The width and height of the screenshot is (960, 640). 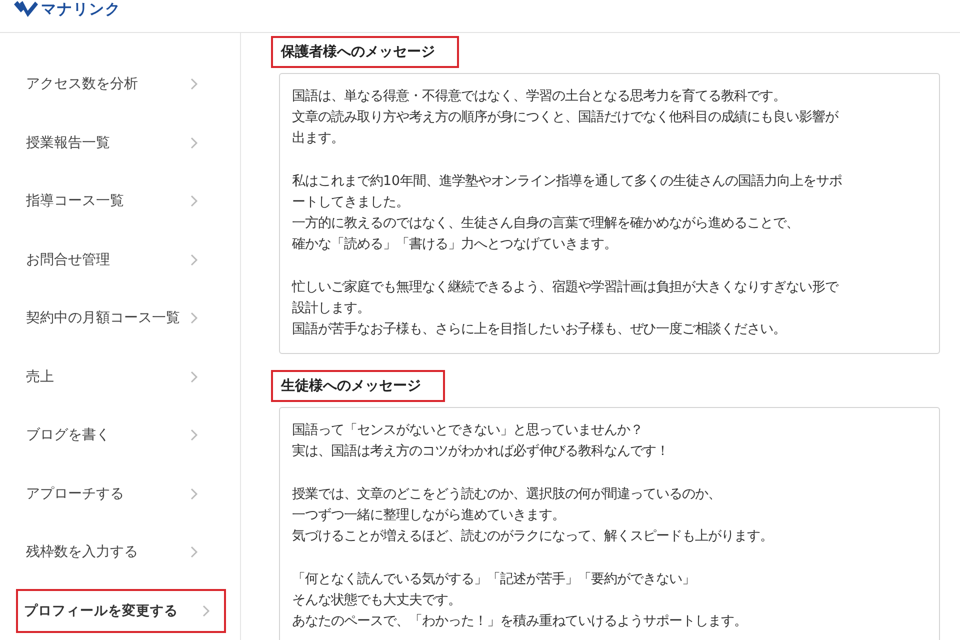 What do you see at coordinates (365, 52) in the screenshot?
I see `section-heading: 保護者様へのメッセージ` at bounding box center [365, 52].